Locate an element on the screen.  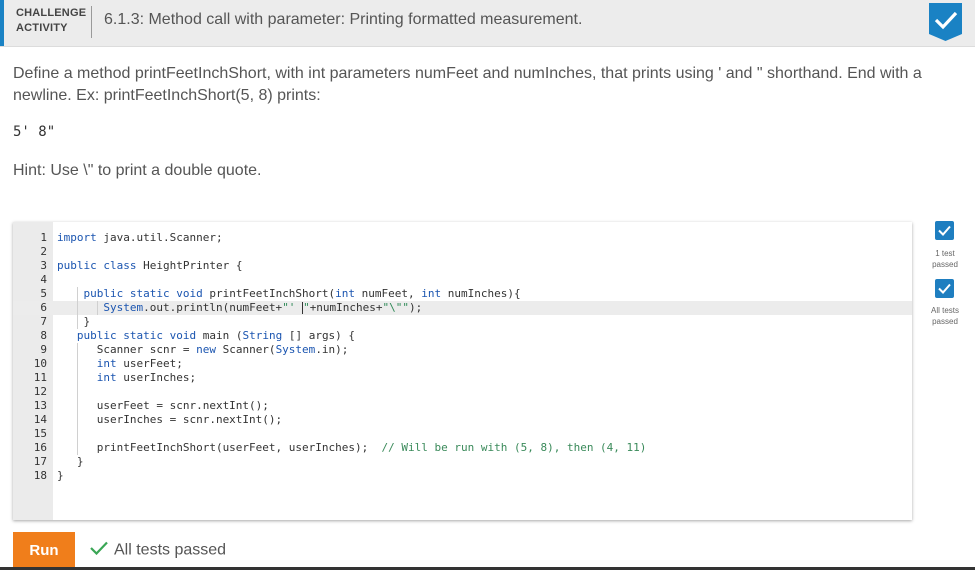
line-number: 5 is located at coordinates (43, 293).